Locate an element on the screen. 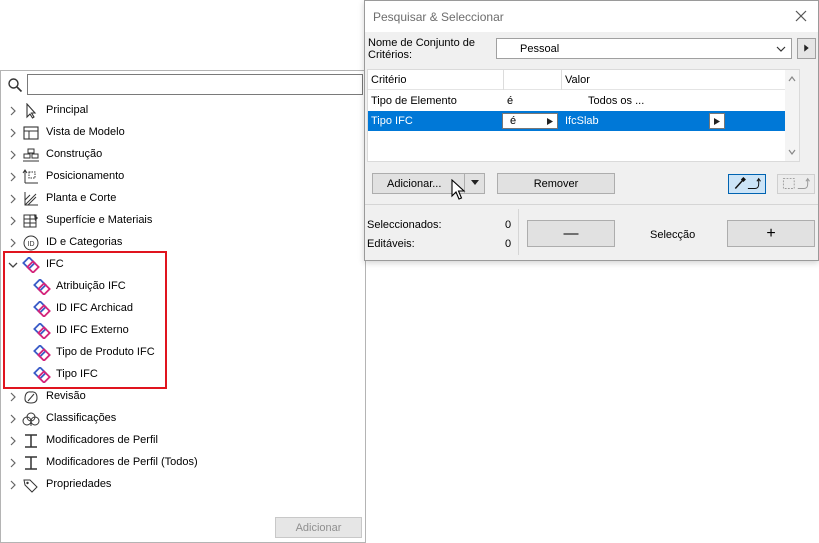 The image size is (819, 543). tree-item-label: Modificadores de Perfil is located at coordinates (102, 440).